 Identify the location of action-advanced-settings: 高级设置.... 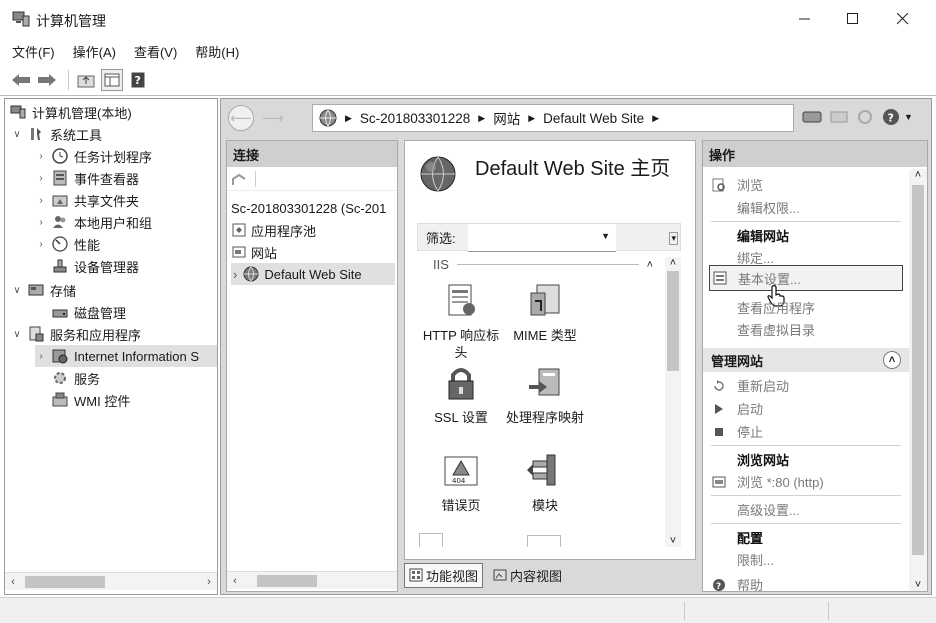
(755, 509).